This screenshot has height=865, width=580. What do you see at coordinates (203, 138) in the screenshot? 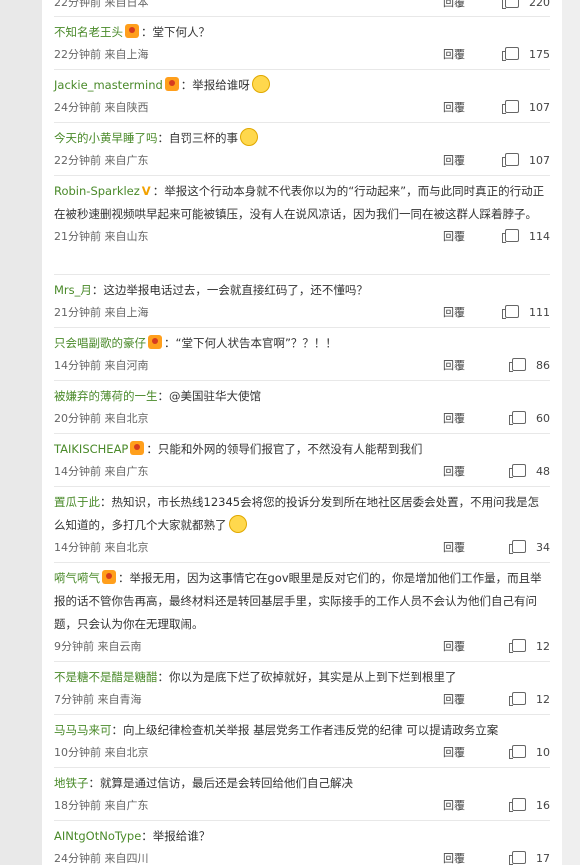
I see `comment-text: 自罚三杯的事` at bounding box center [203, 138].